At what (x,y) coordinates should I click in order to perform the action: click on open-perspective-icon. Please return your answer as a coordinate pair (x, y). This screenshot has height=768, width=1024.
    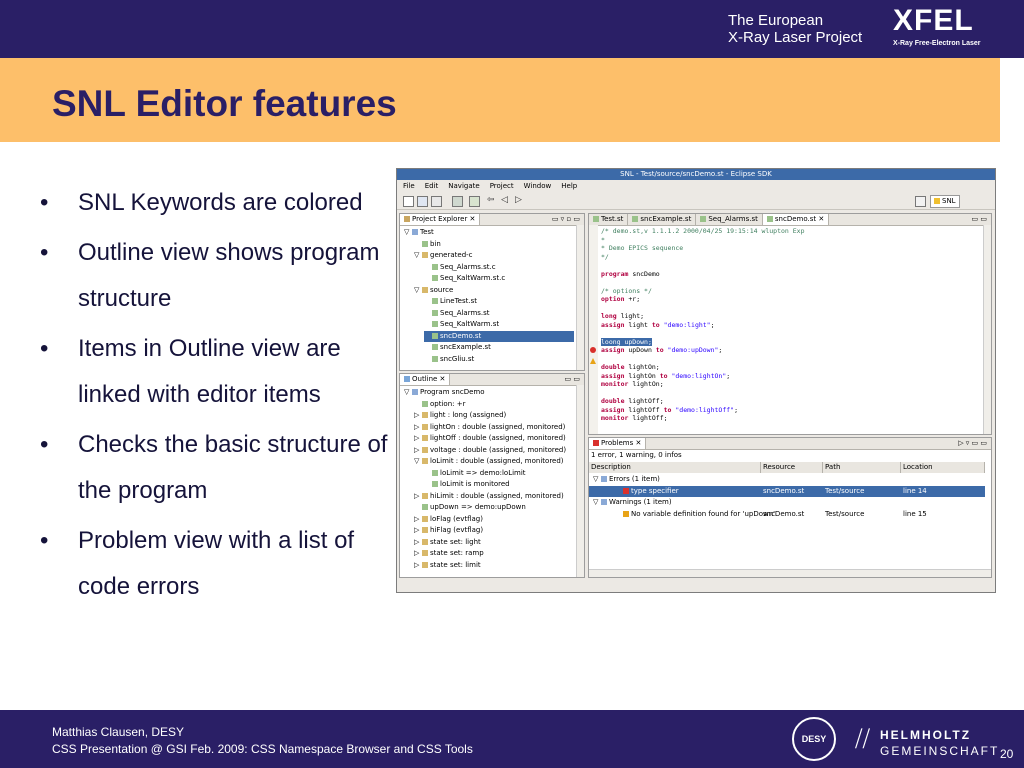
    Looking at the image, I should click on (920, 201).